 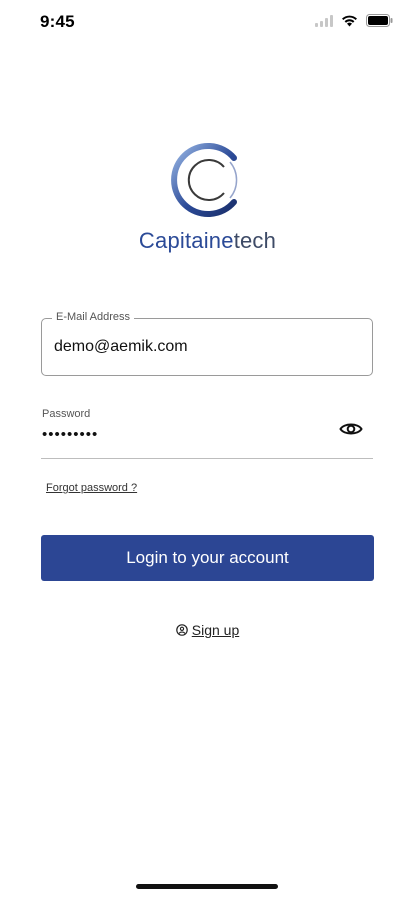 What do you see at coordinates (207, 343) in the screenshot?
I see `email-field: E-Mail Address demo@aemik.com` at bounding box center [207, 343].